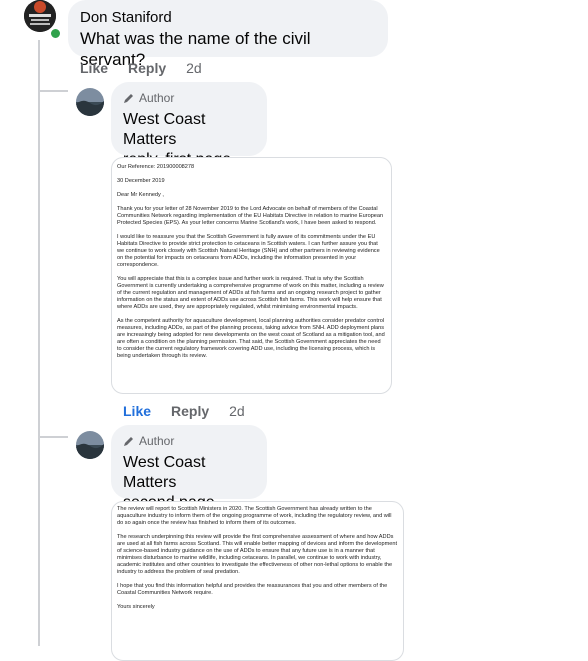  I want to click on letter-salutation: Dear Mr Kennedy ,, so click(140, 195).